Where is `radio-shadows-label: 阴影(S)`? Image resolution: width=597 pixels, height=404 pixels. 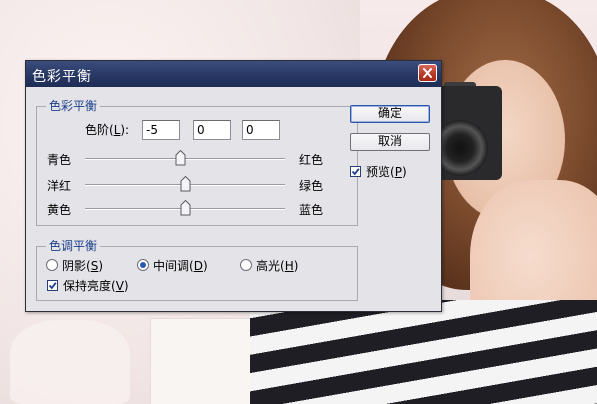 radio-shadows-label: 阴影(S) is located at coordinates (82, 266).